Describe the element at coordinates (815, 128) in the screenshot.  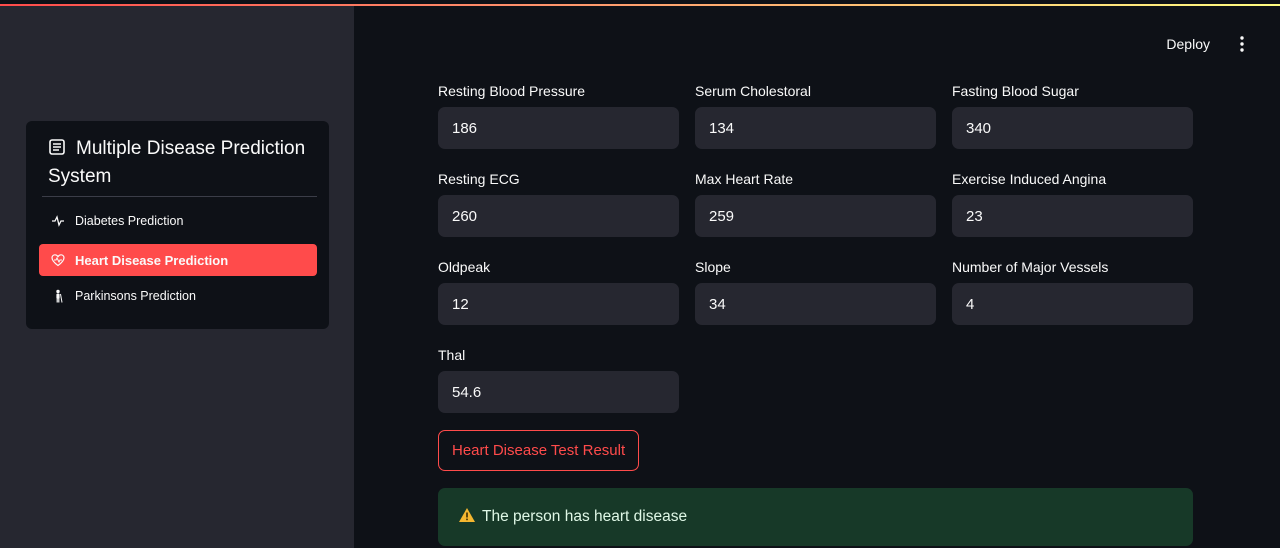
I see `serum-cholestoral-input` at that location.